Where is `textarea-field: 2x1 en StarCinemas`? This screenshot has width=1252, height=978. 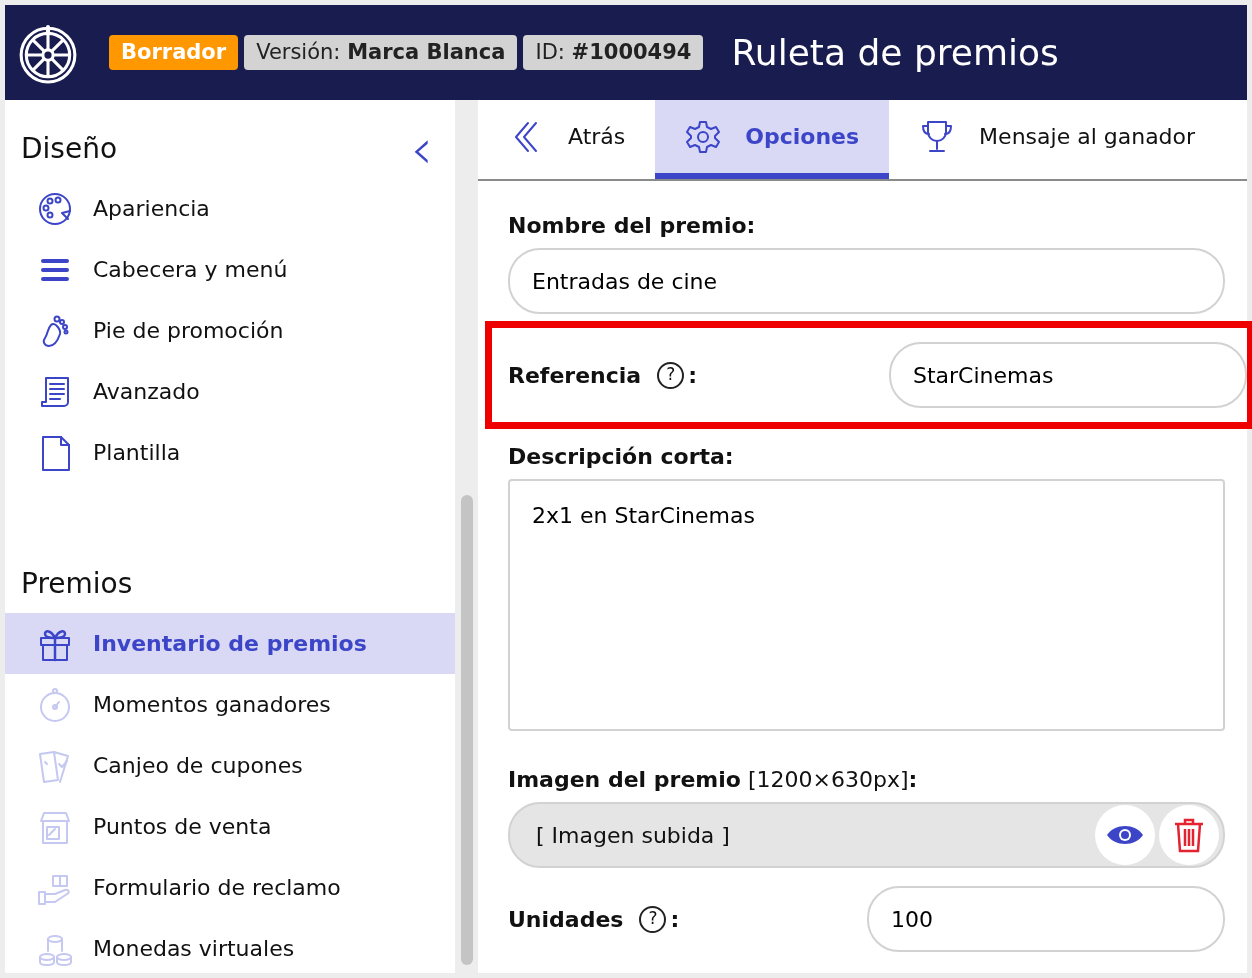
textarea-field: 2x1 en StarCinemas is located at coordinates (866, 605).